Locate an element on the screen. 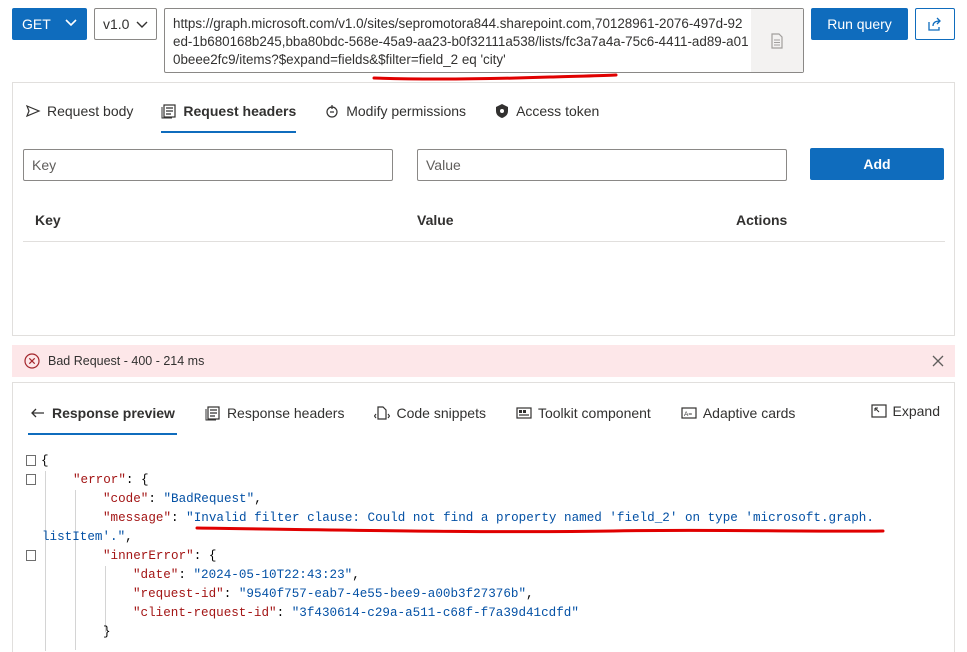 This screenshot has height=652, width=967. header-value-input is located at coordinates (602, 165).